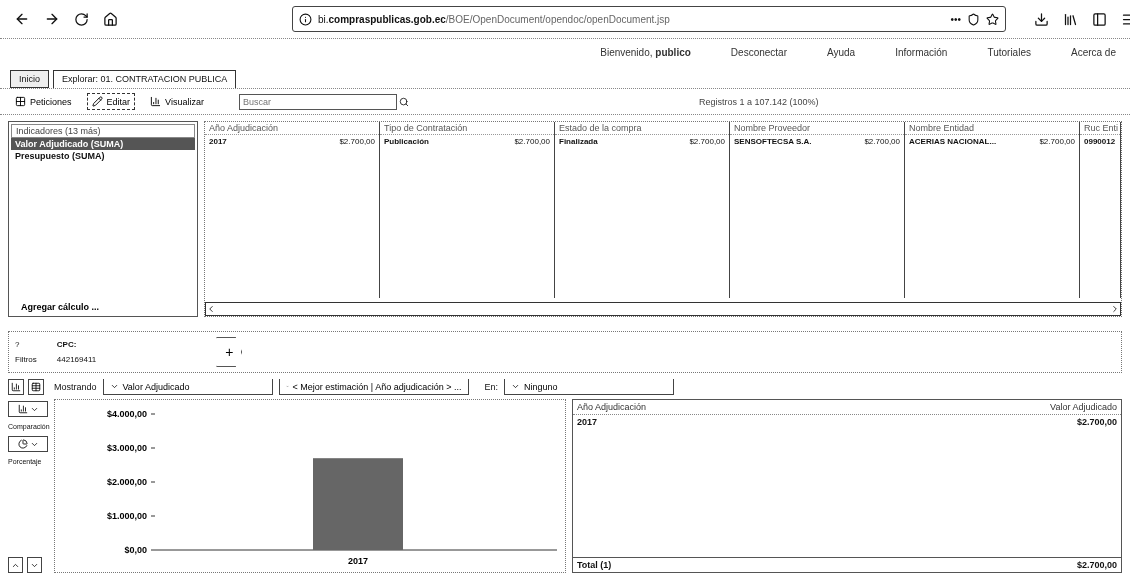  I want to click on facet-value: SENSOFTECSA S.A., so click(773, 141).